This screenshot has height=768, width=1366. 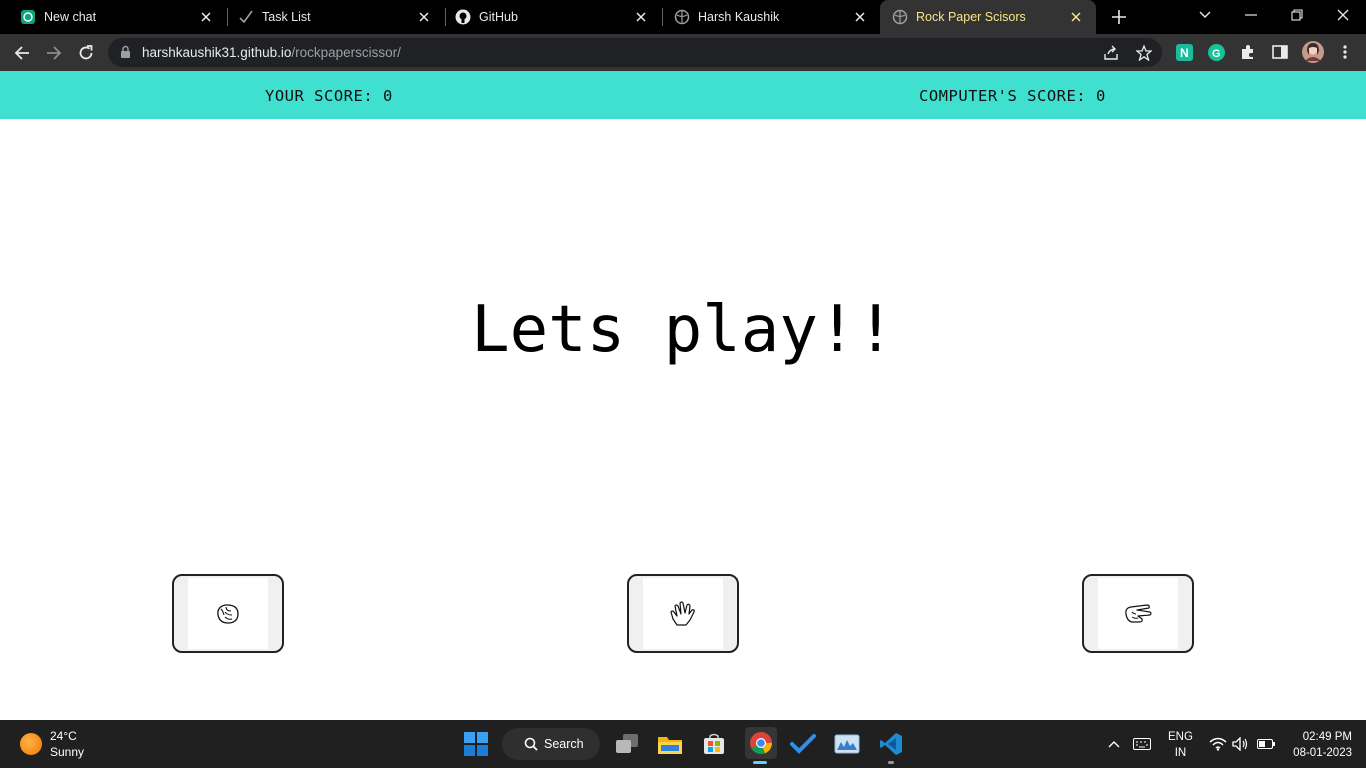 I want to click on vscode-running-indicator, so click(x=891, y=762).